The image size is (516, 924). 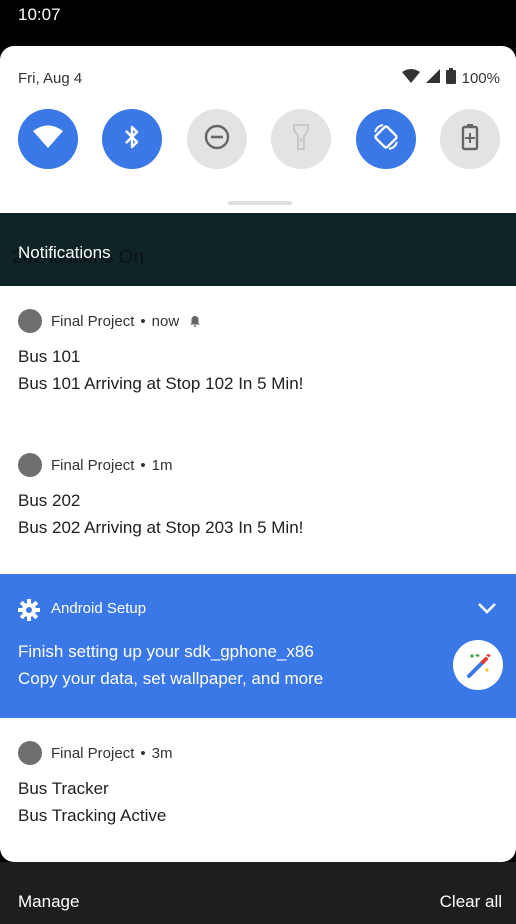 I want to click on notification-header: Final Project • 3m, so click(x=95, y=753).